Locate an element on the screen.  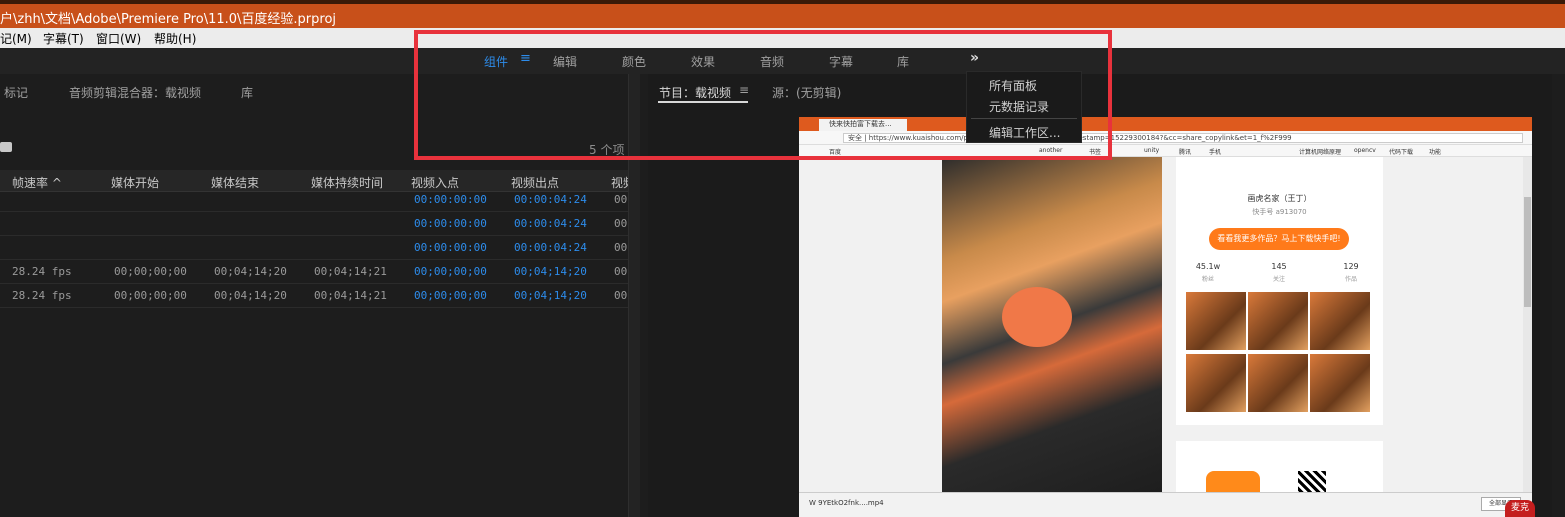
workspace-tab-assembly: 组件 is located at coordinates (496, 61).